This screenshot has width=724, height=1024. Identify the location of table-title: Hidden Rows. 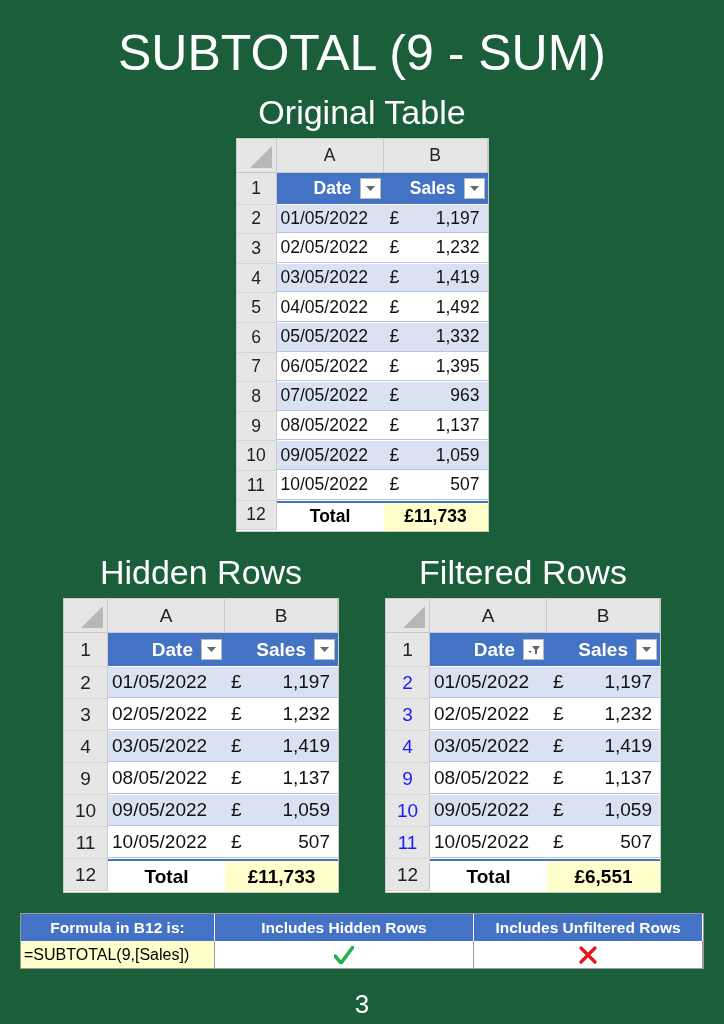
(201, 572).